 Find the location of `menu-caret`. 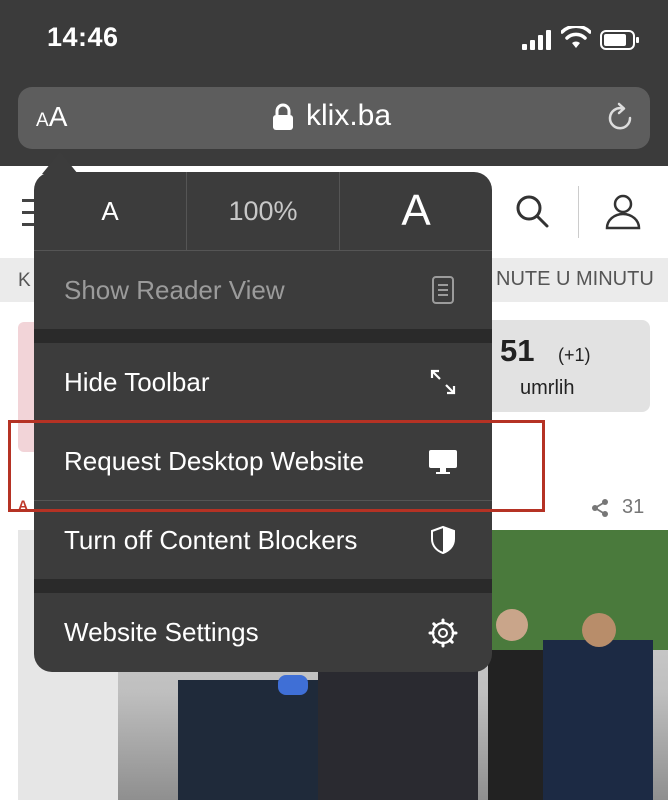

menu-caret is located at coordinates (60, 163).